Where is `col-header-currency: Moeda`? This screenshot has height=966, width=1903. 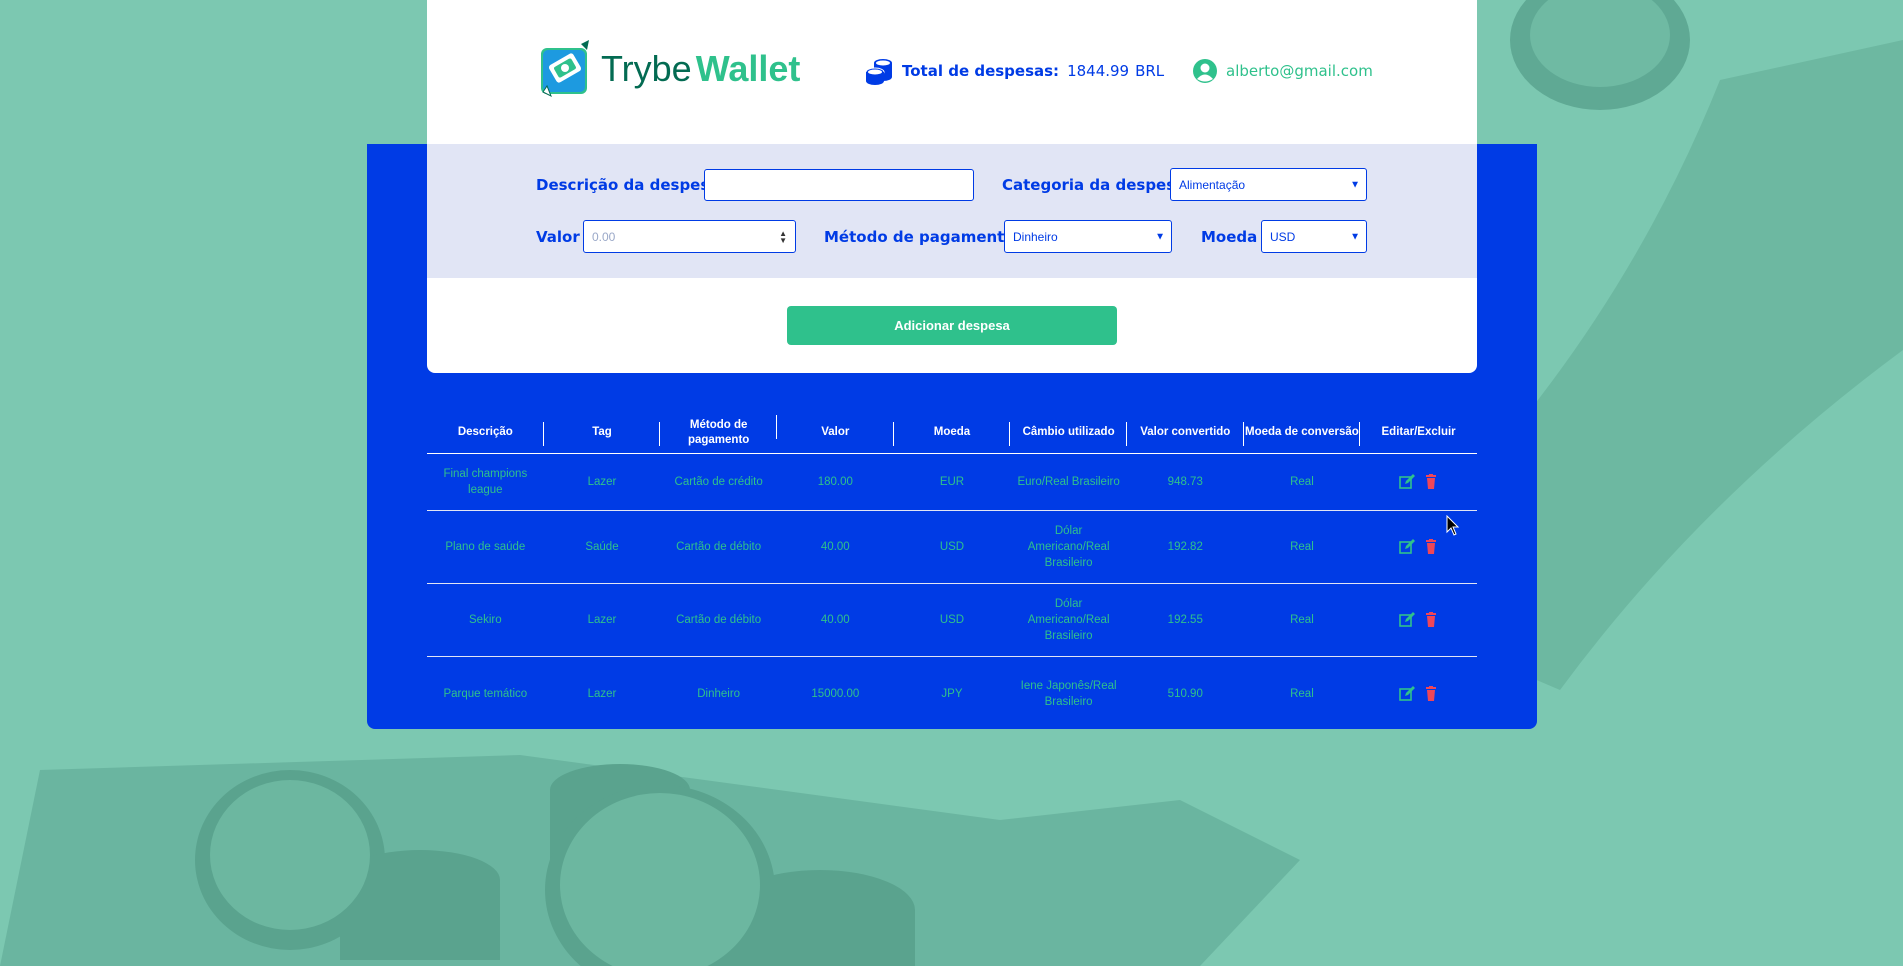
col-header-currency: Moeda is located at coordinates (952, 434).